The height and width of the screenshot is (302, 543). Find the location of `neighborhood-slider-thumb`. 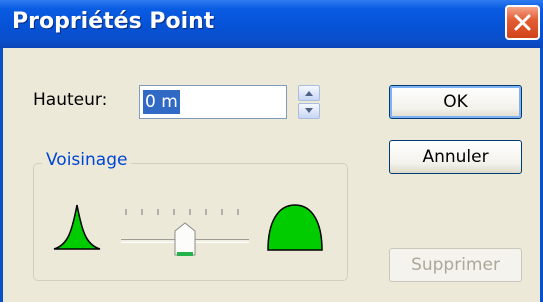

neighborhood-slider-thumb is located at coordinates (185, 240).